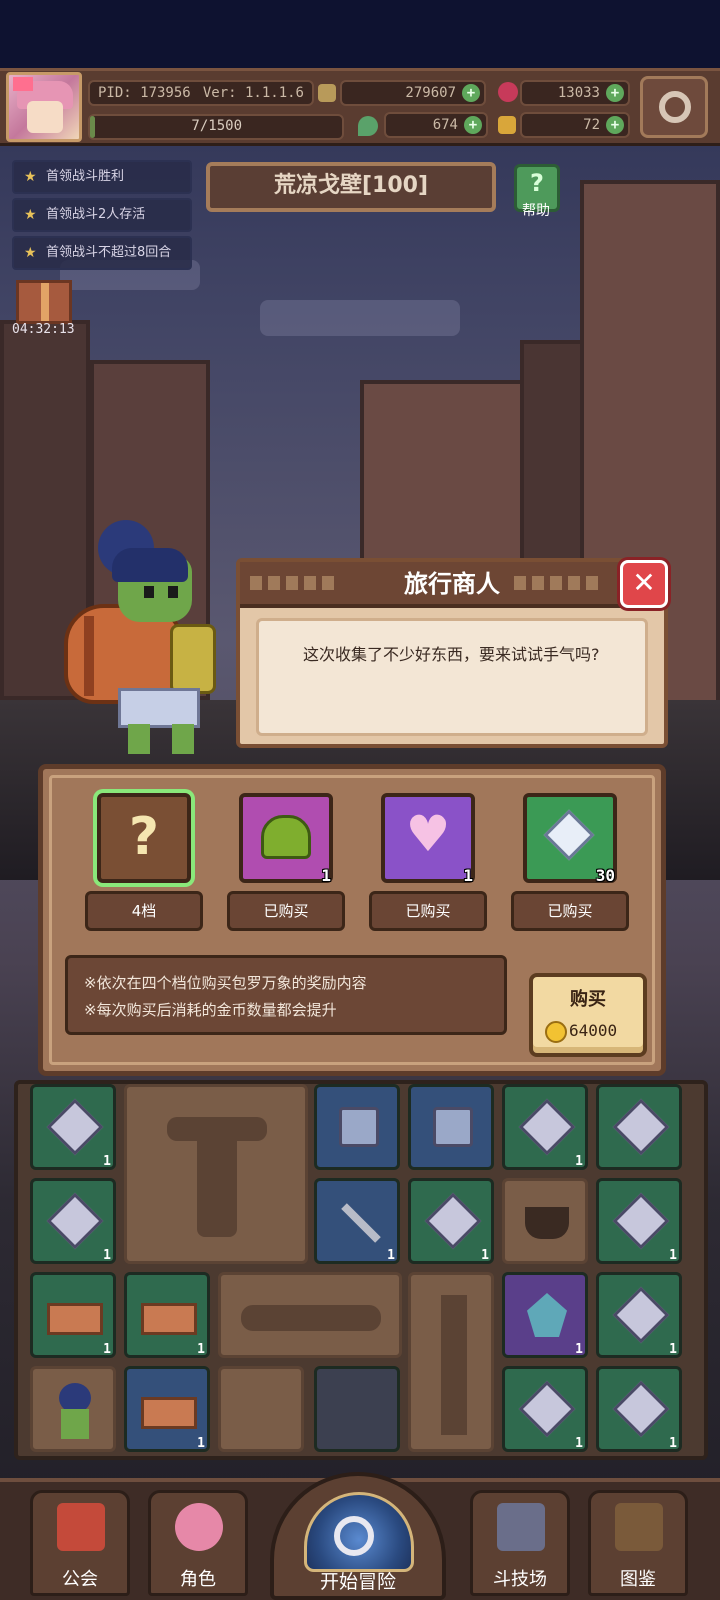  Describe the element at coordinates (520, 1579) in the screenshot. I see `nav-label: 斗技场` at that location.